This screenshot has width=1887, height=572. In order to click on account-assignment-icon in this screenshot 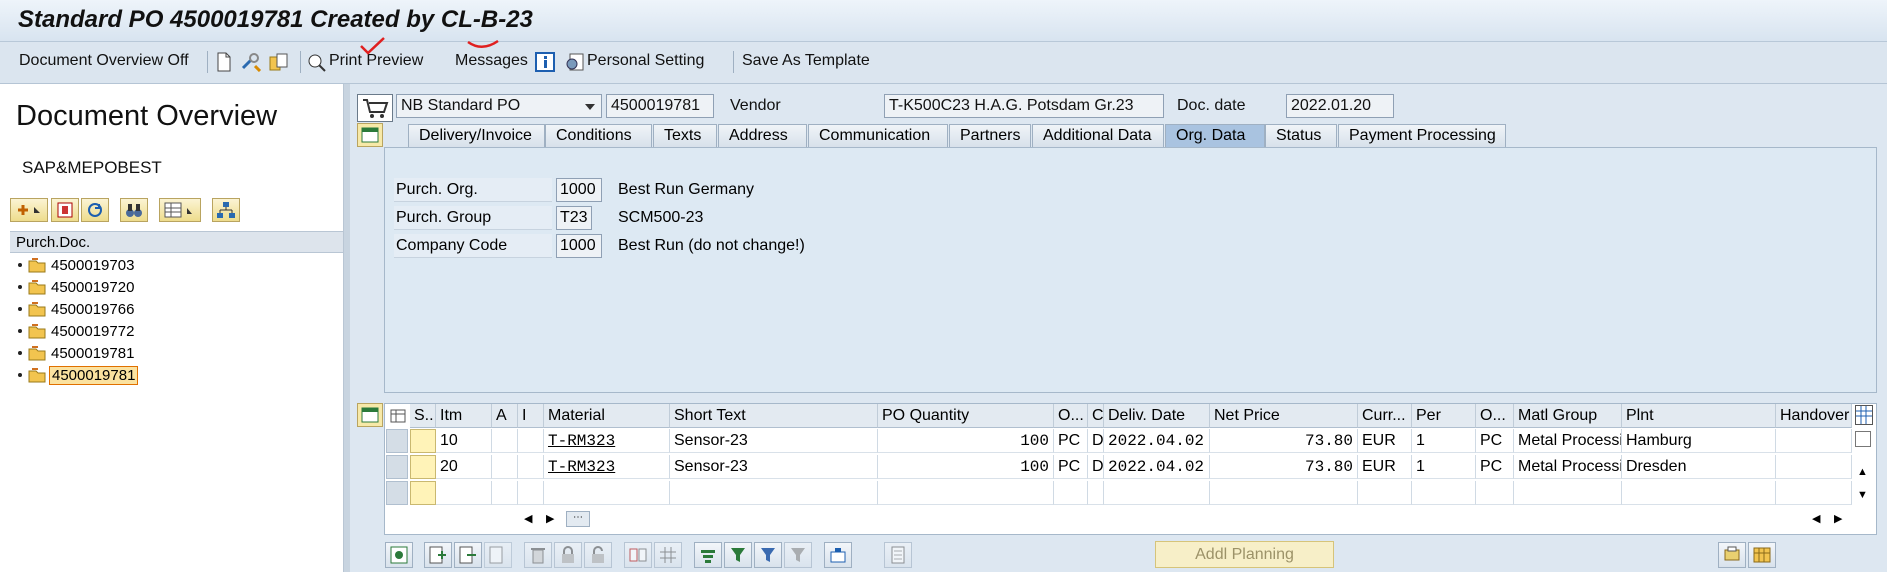, I will do `click(838, 555)`.